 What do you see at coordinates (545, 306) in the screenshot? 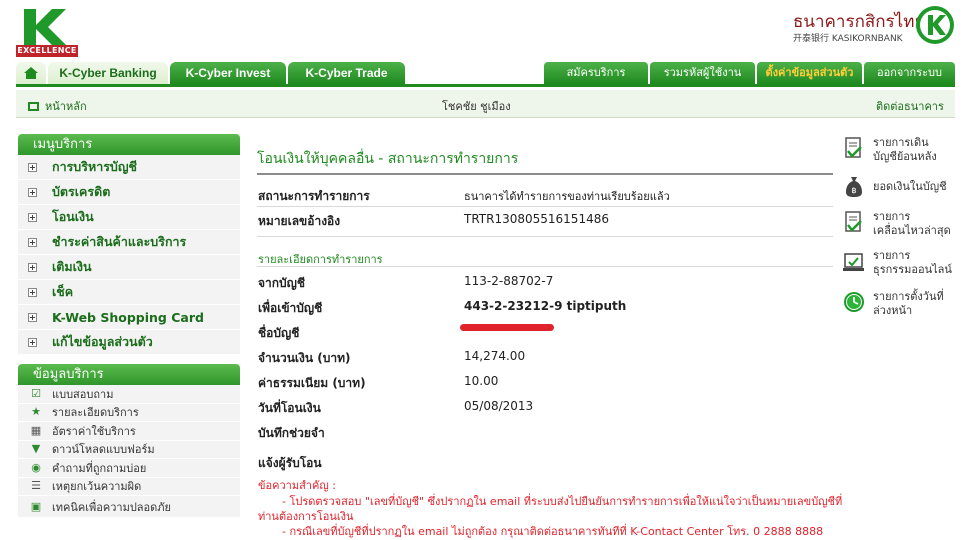
I see `to-account-value: 443-2-23212-9 tiptiputh` at bounding box center [545, 306].